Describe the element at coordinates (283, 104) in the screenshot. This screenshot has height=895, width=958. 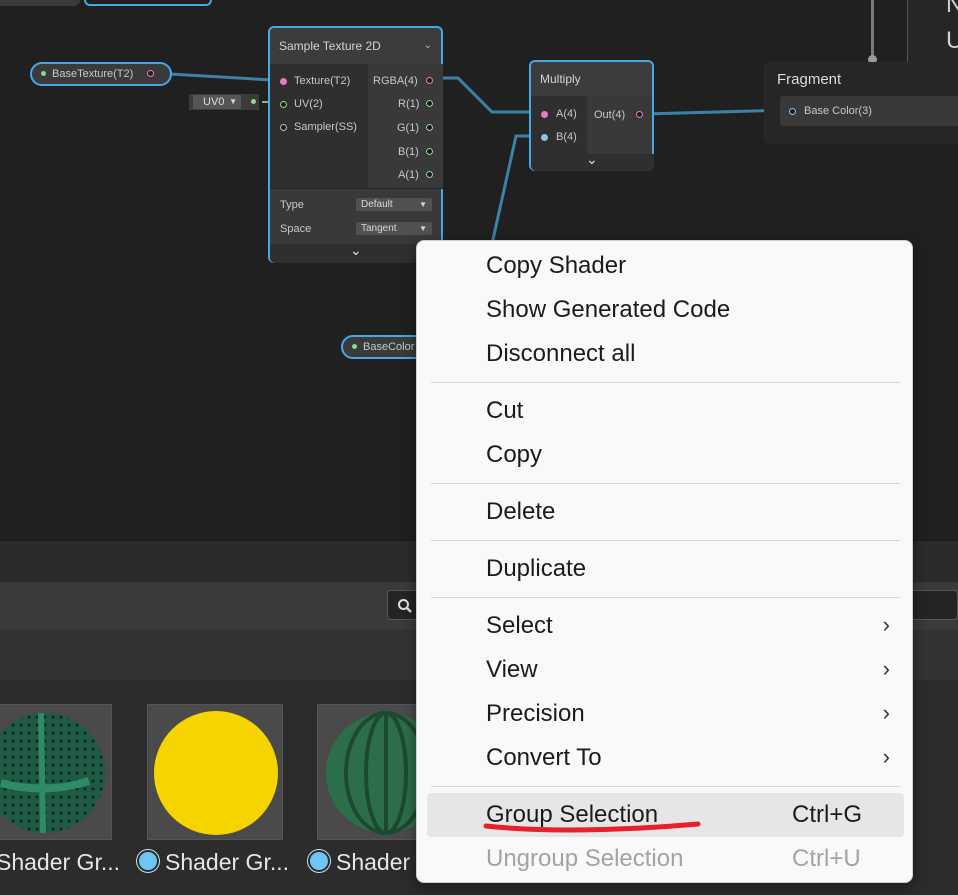
I see `input-port-uv` at that location.